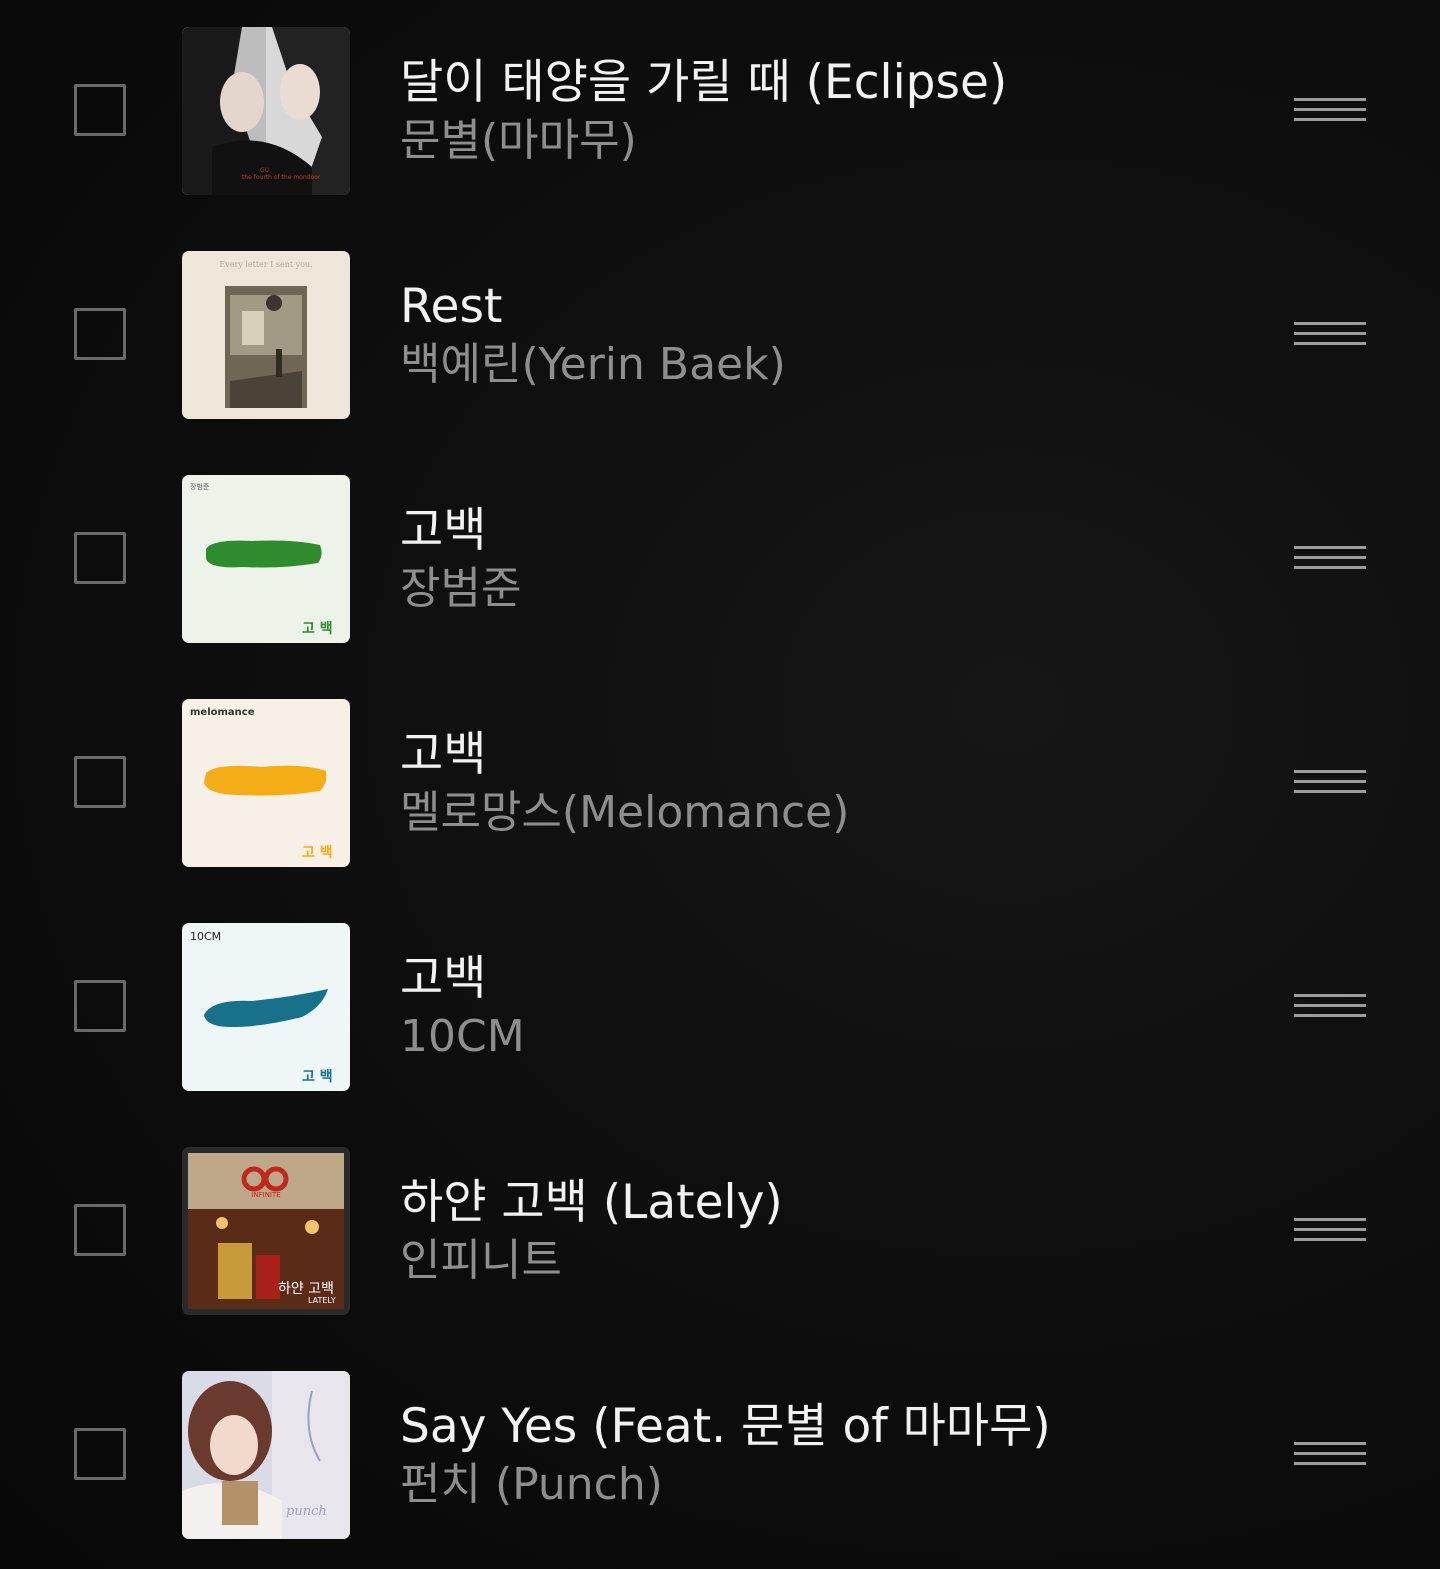  What do you see at coordinates (205, 936) in the screenshot?
I see `svg-text: 10CM` at bounding box center [205, 936].